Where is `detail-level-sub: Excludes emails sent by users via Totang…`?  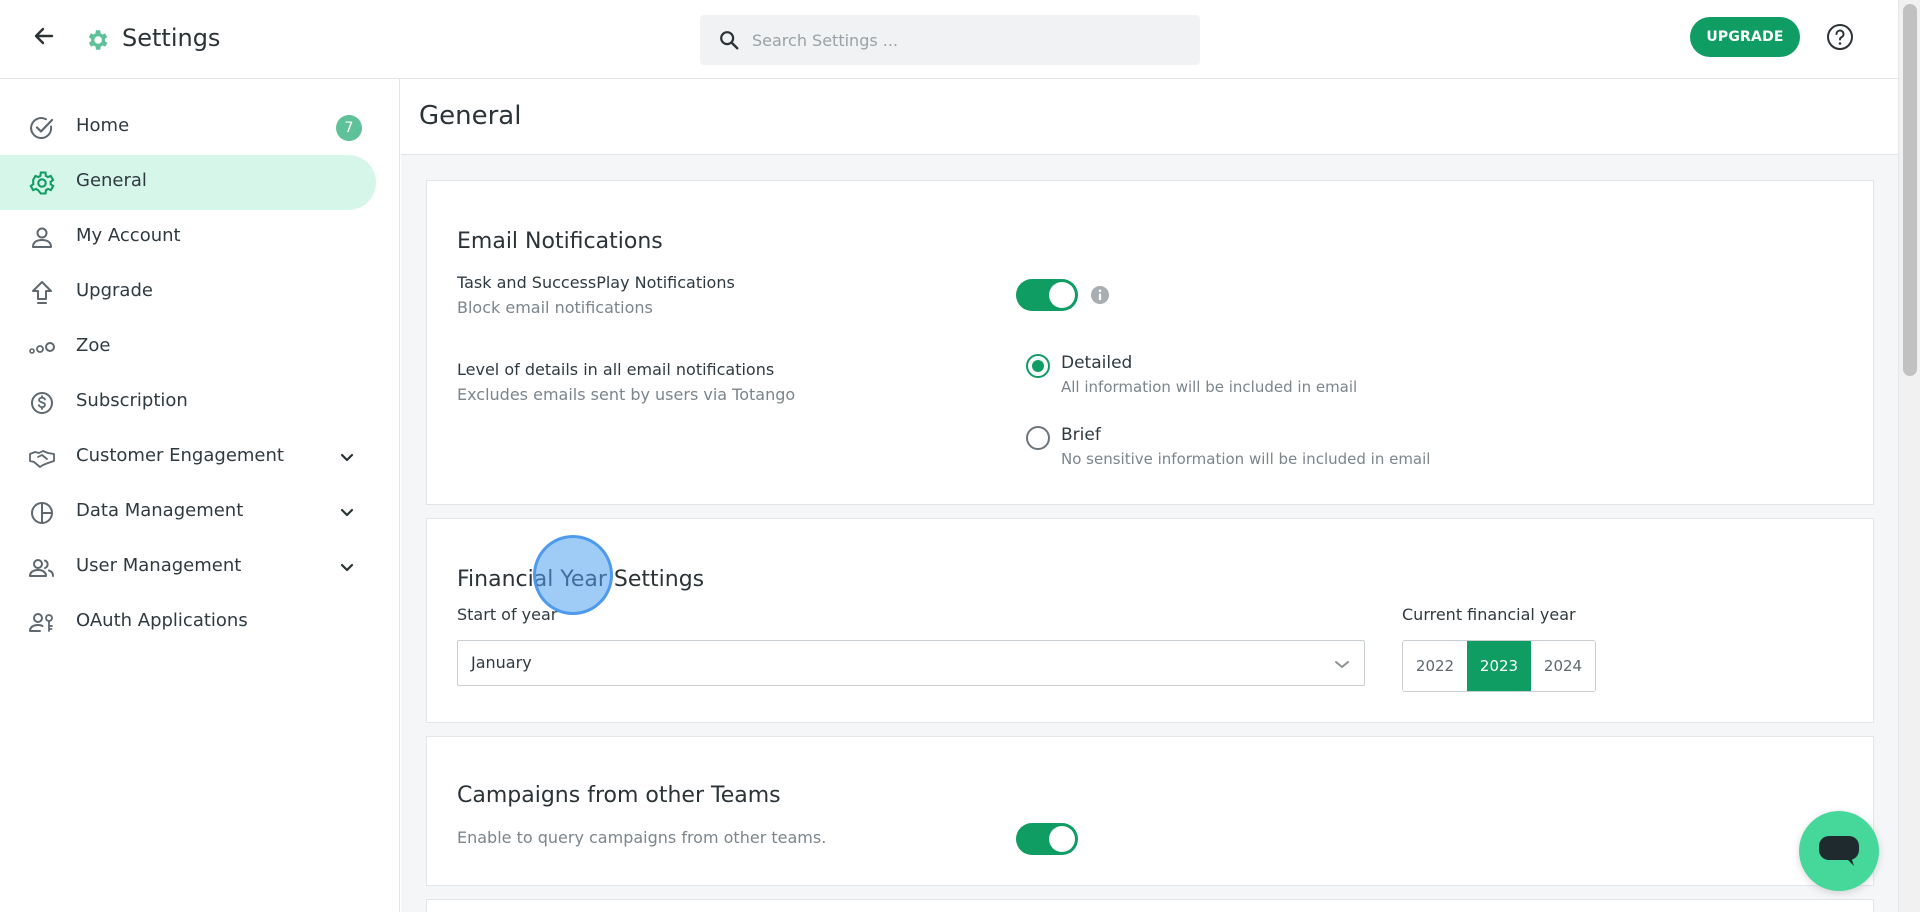 detail-level-sub: Excludes emails sent by users via Totang… is located at coordinates (626, 394).